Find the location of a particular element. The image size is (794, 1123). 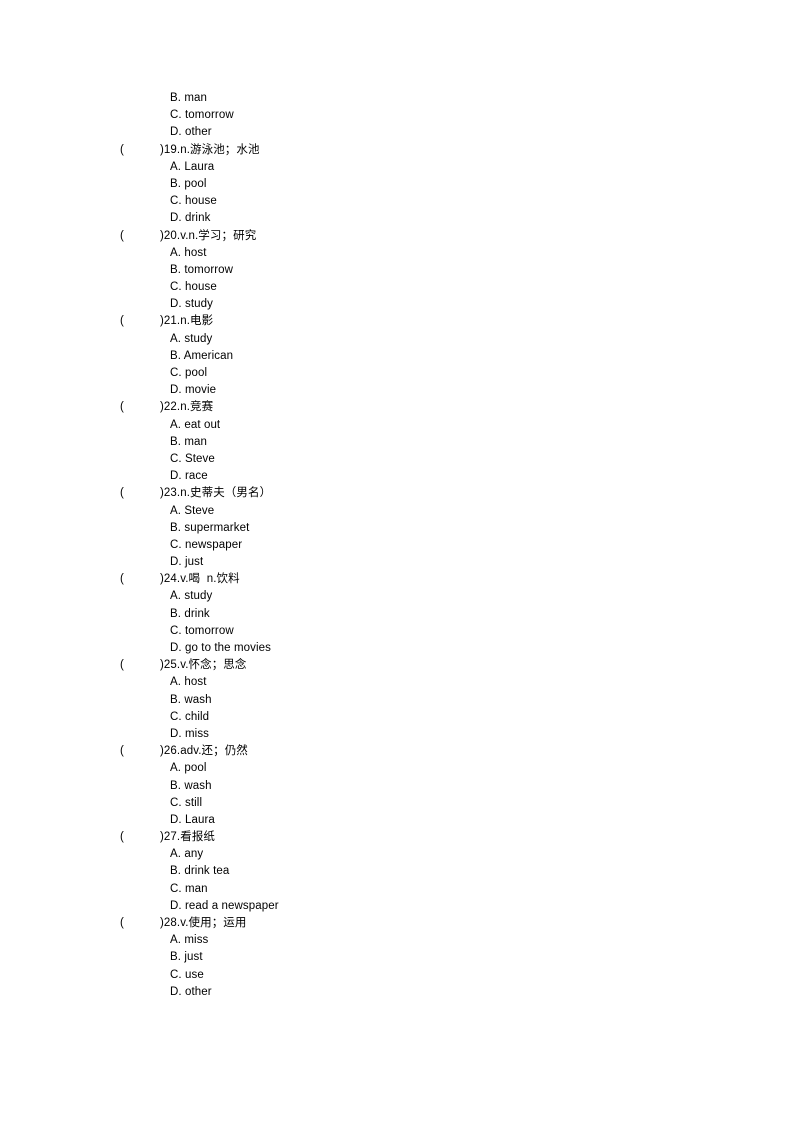

answer-option: A. Laura is located at coordinates (397, 167).